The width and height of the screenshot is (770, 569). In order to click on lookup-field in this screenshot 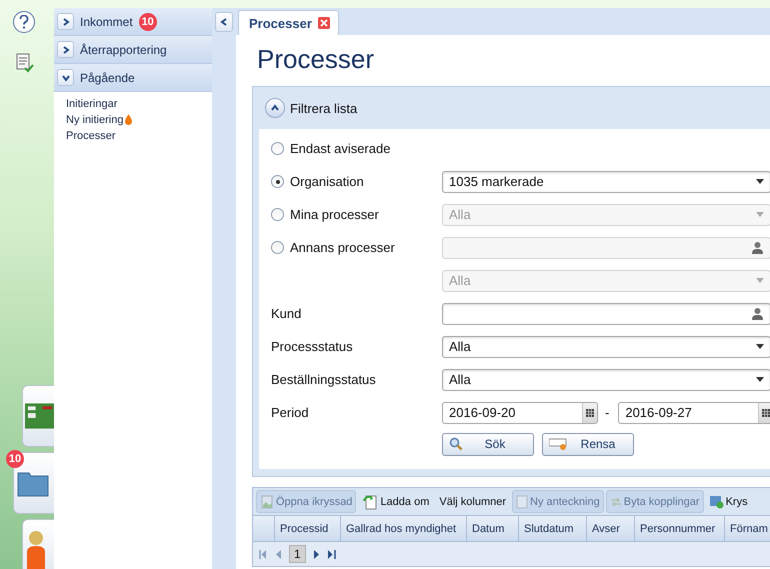, I will do `click(606, 313)`.